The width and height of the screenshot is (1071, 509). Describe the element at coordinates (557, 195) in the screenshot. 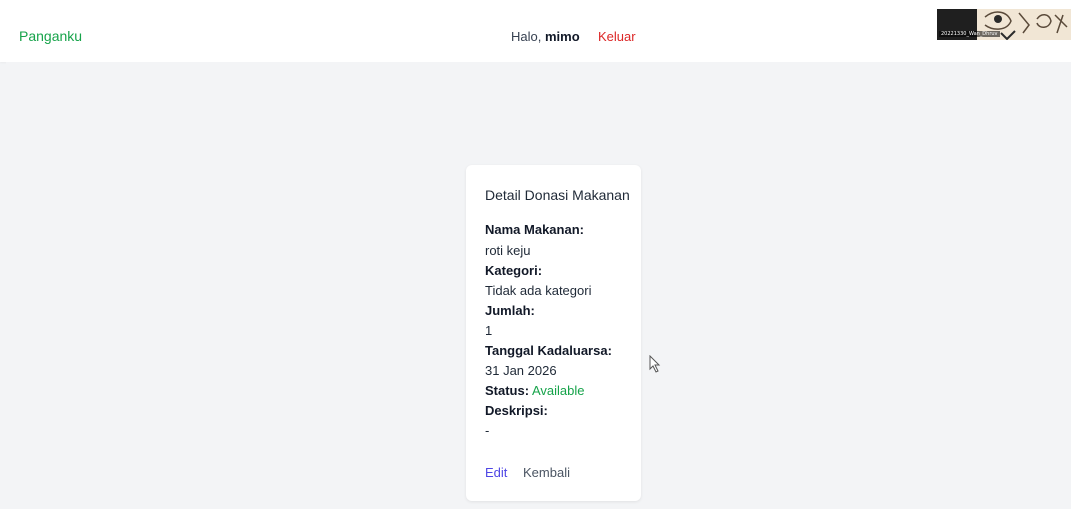

I see `card-title: Detail Donasi Makanan` at that location.